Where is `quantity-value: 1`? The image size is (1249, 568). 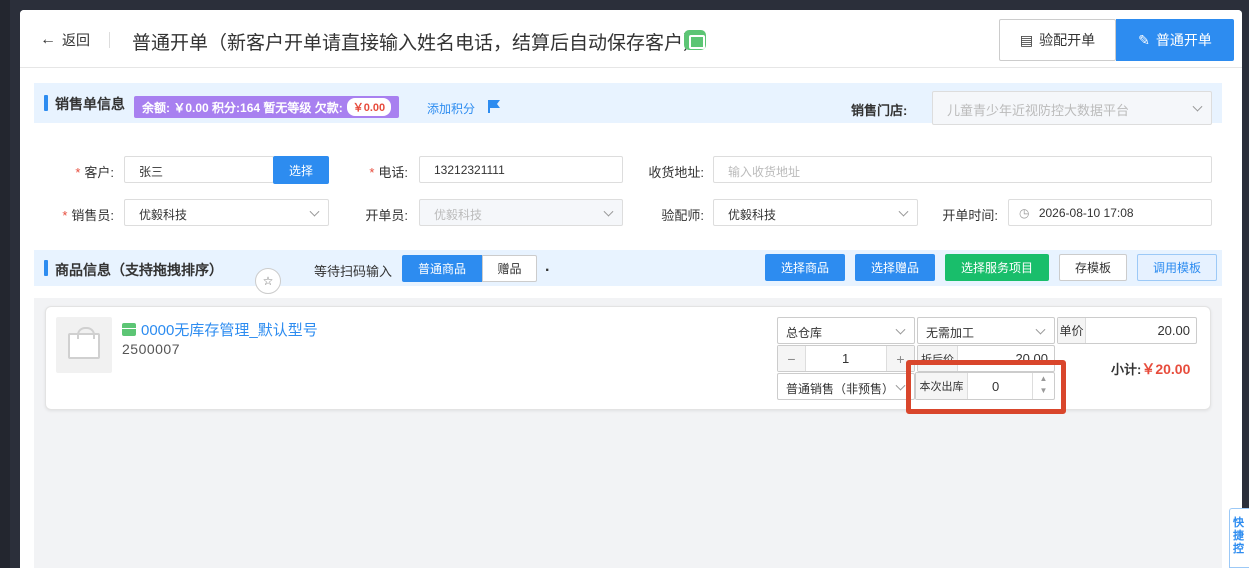
quantity-value: 1 is located at coordinates (846, 358).